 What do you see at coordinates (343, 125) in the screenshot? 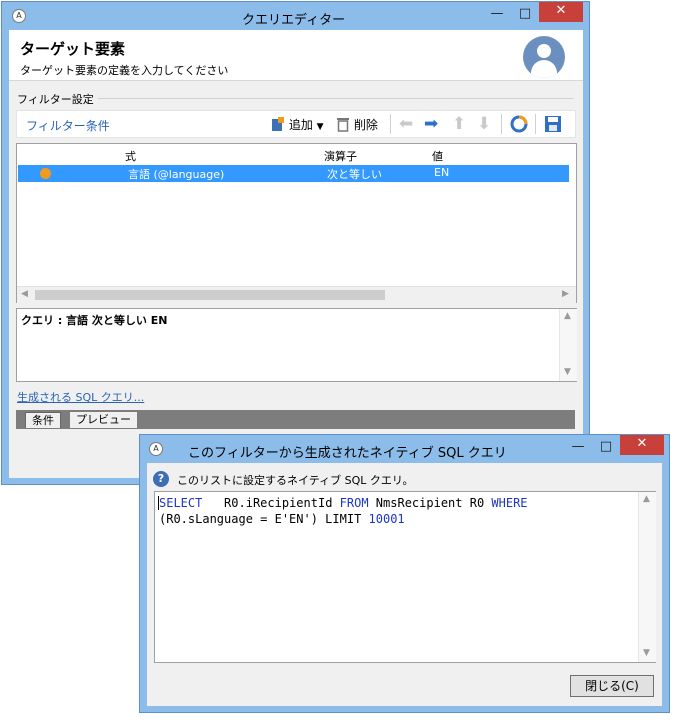
I see `trash-icon` at bounding box center [343, 125].